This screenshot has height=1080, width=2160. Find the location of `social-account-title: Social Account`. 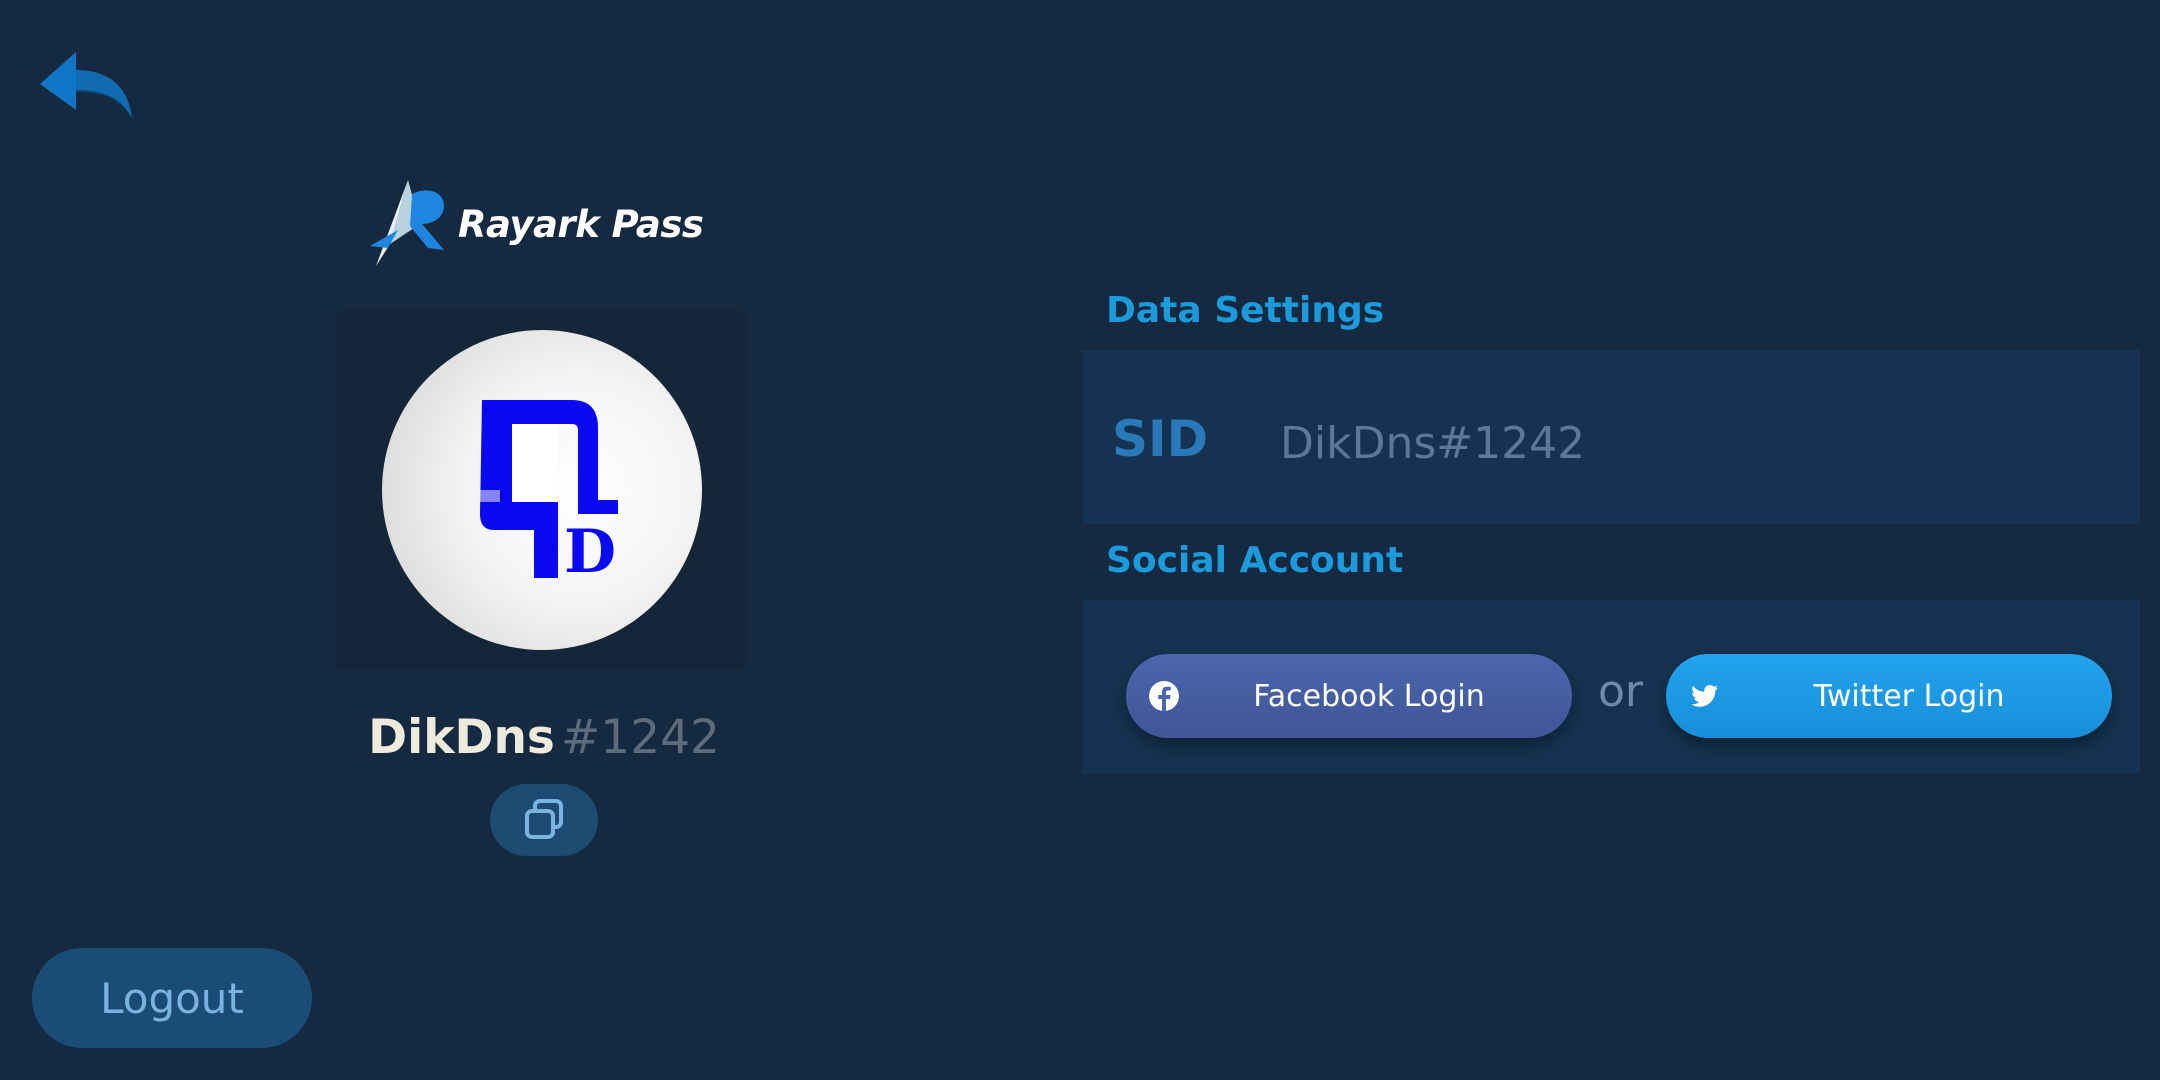

social-account-title: Social Account is located at coordinates (1255, 560).